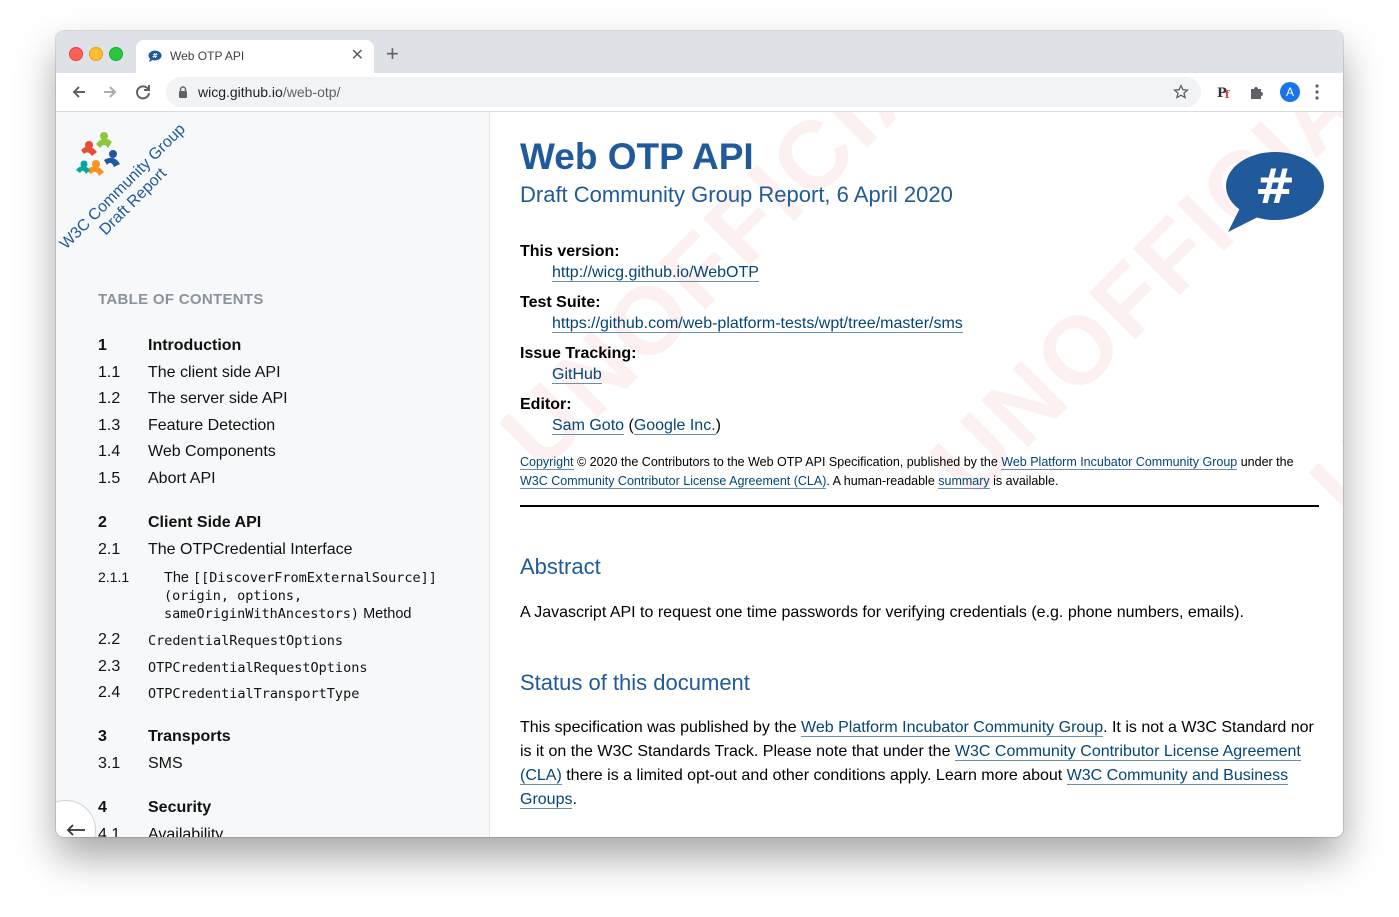 The height and width of the screenshot is (917, 1399). Describe the element at coordinates (212, 451) in the screenshot. I see `toc-label: Web Components` at that location.